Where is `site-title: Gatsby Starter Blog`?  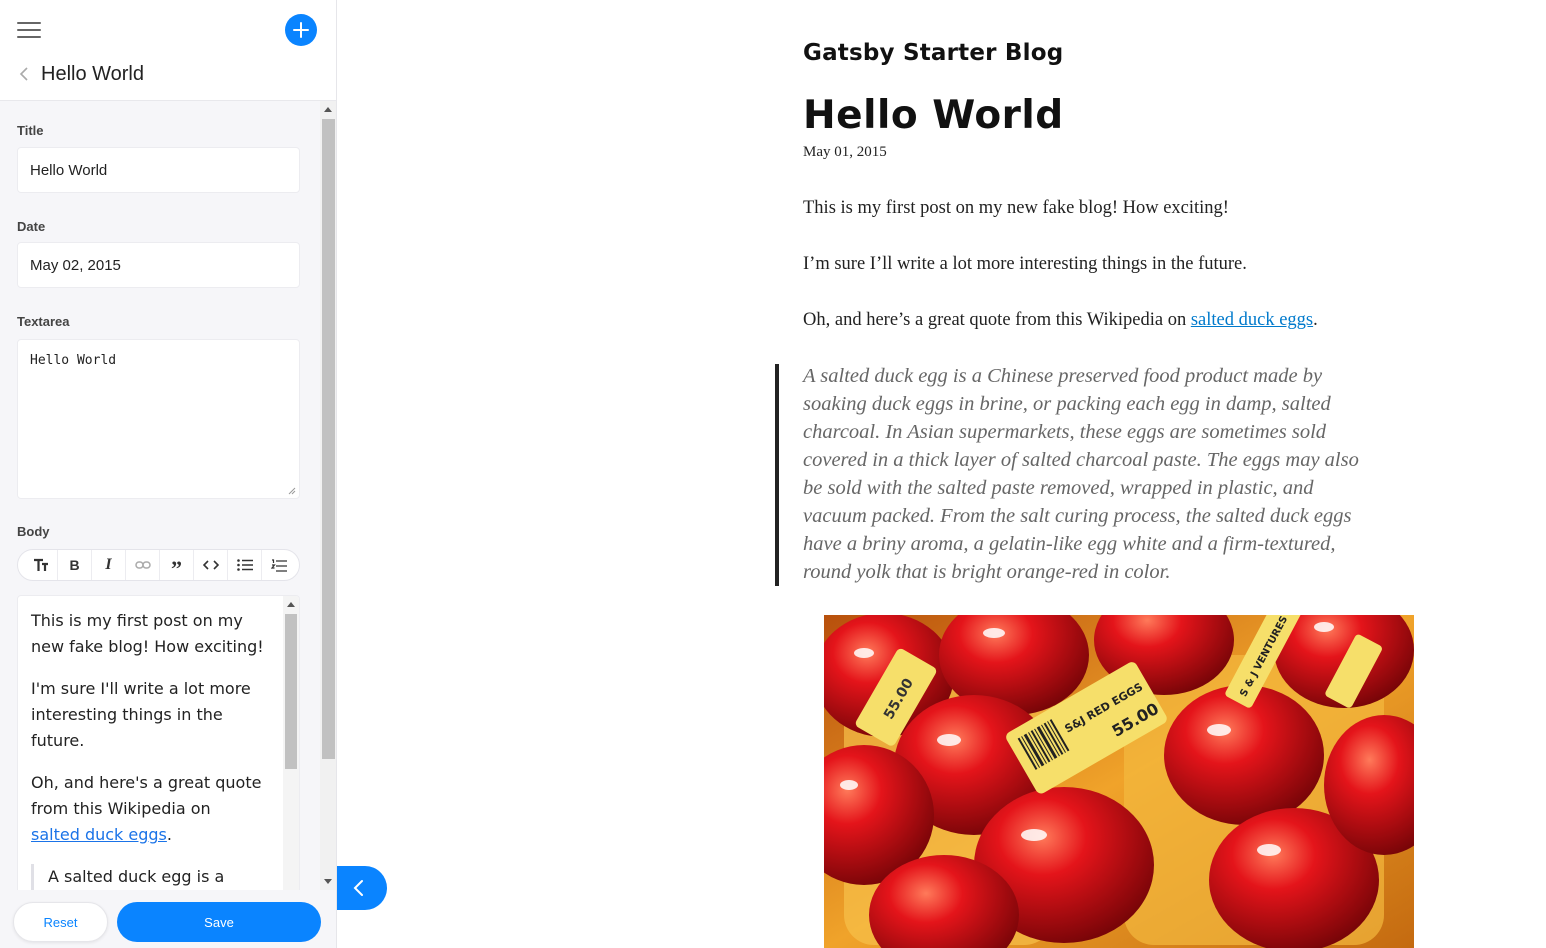
site-title: Gatsby Starter Blog is located at coordinates (933, 53).